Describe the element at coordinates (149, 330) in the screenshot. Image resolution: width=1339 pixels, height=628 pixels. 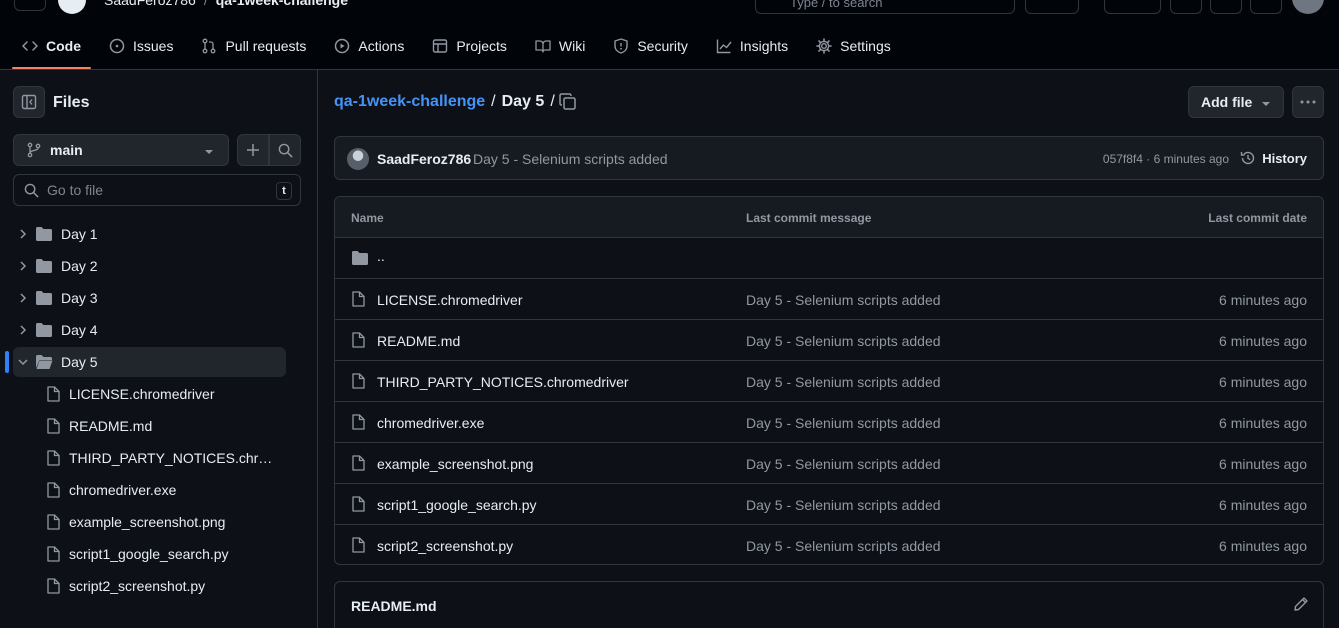
I see `tree-folder-day-4: Day 4` at that location.